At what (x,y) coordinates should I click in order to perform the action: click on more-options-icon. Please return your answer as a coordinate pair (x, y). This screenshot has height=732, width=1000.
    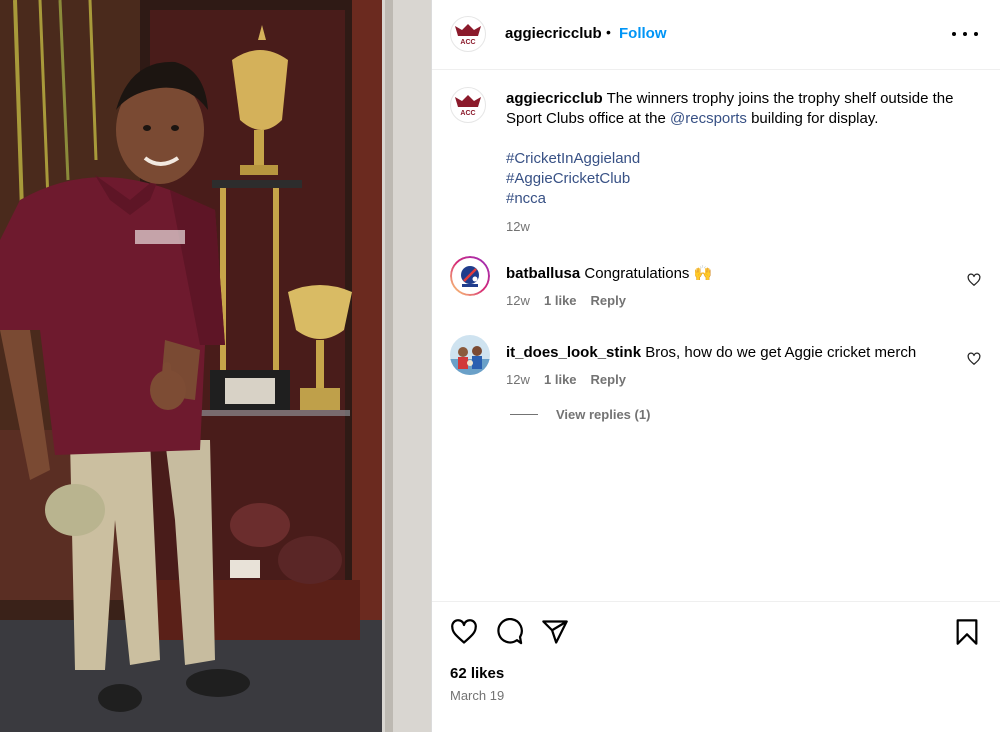
    Looking at the image, I should click on (965, 34).